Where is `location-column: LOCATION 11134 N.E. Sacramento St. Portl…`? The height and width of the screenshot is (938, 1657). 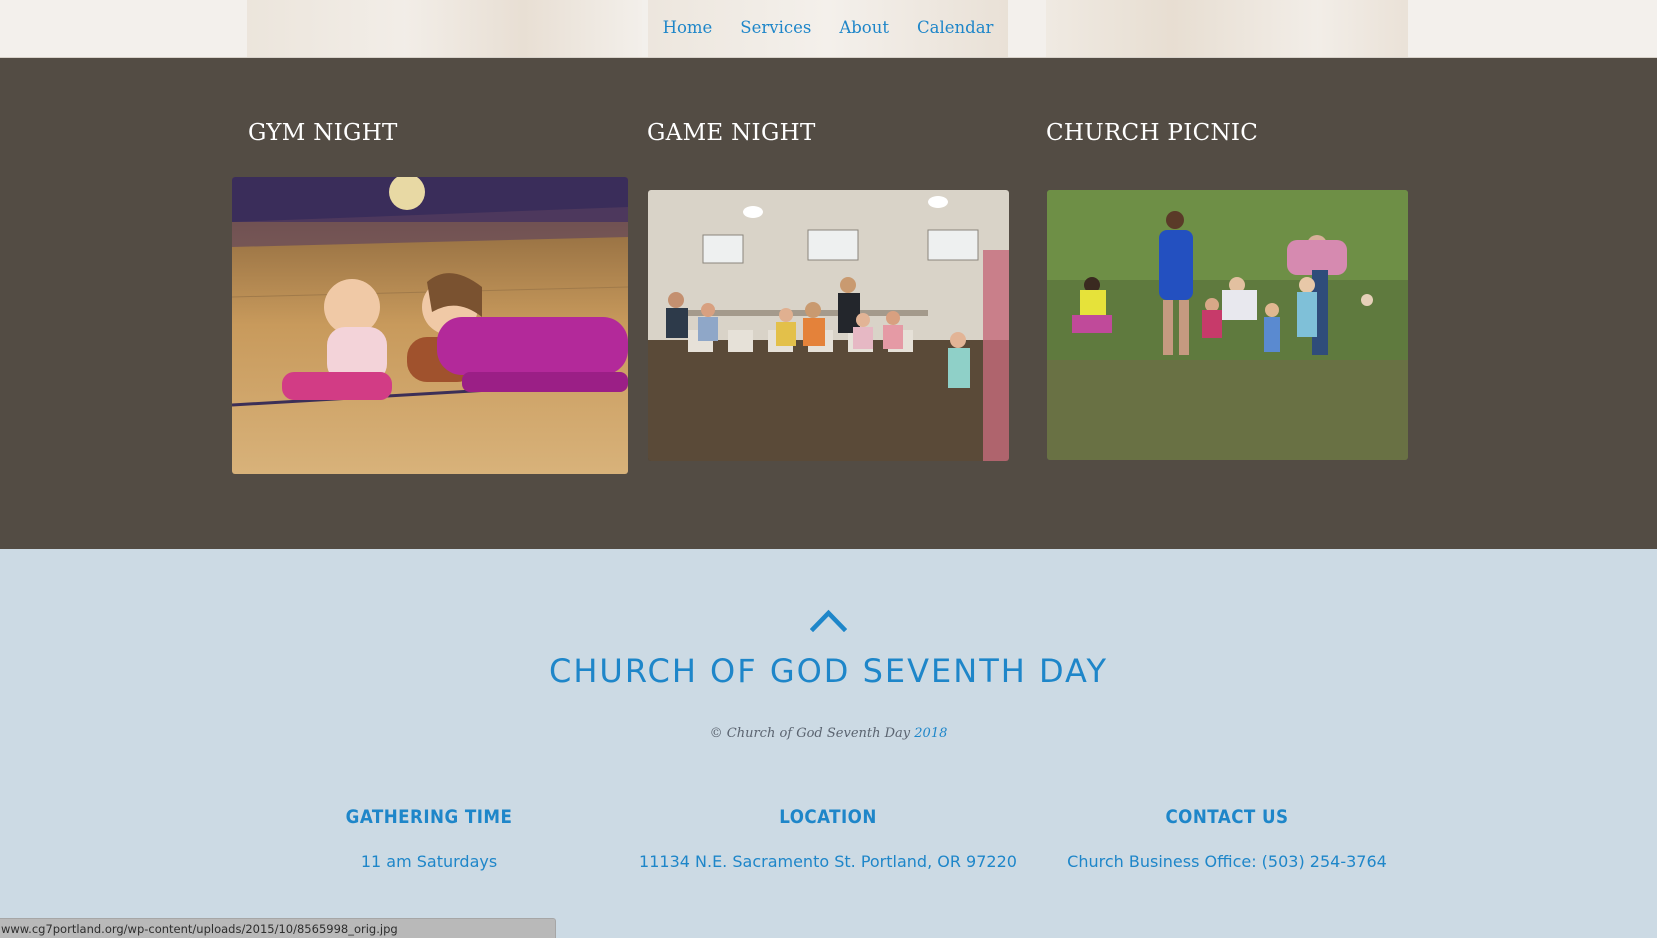 location-column: LOCATION 11134 N.E. Sacramento St. Portl… is located at coordinates (828, 838).